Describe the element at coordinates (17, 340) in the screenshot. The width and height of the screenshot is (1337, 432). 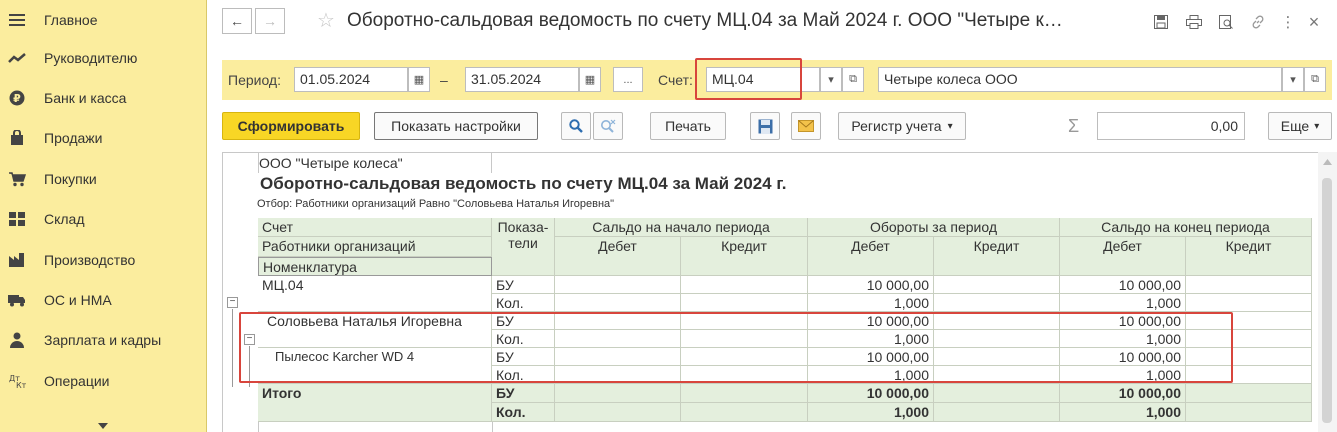
I see `person-icon` at that location.